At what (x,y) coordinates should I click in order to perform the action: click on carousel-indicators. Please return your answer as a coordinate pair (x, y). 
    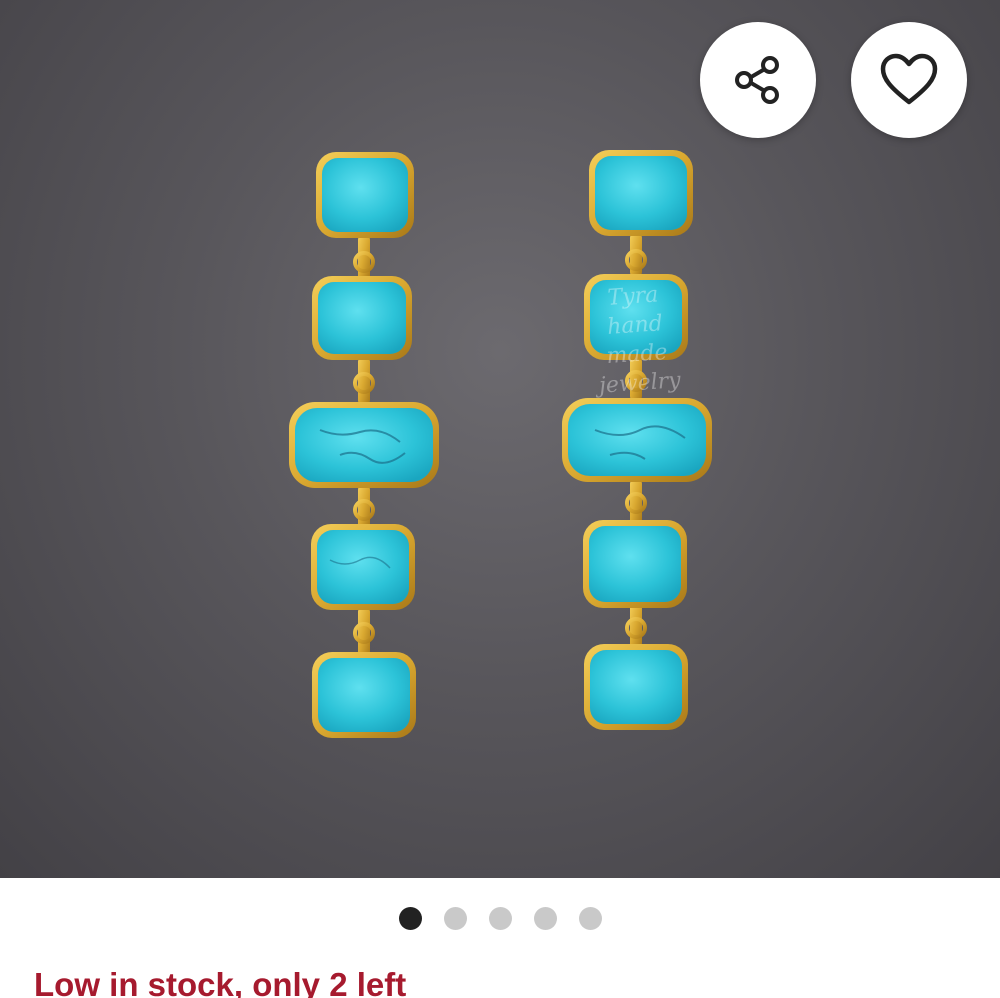
    Looking at the image, I should click on (500, 920).